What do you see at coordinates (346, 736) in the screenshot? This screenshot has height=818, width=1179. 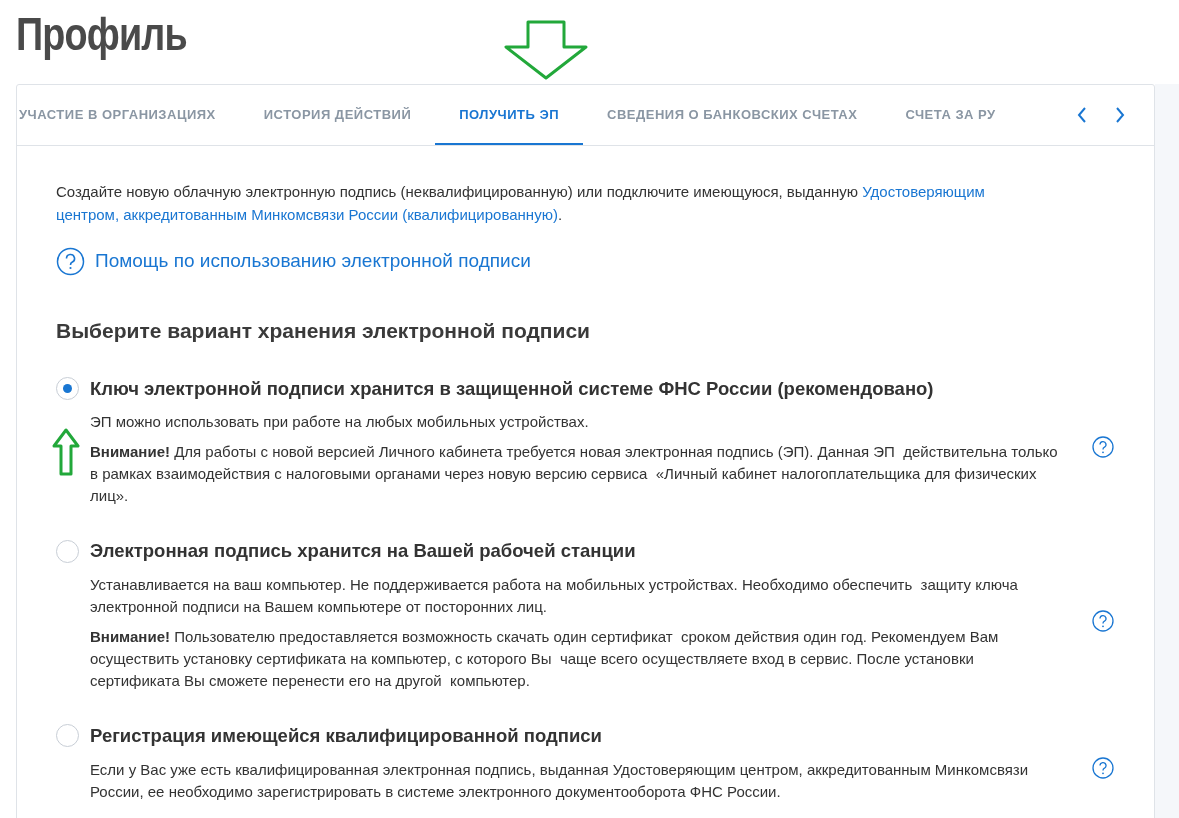 I see `option-title: Регистрация имеющейся квалифицированной подписи` at bounding box center [346, 736].